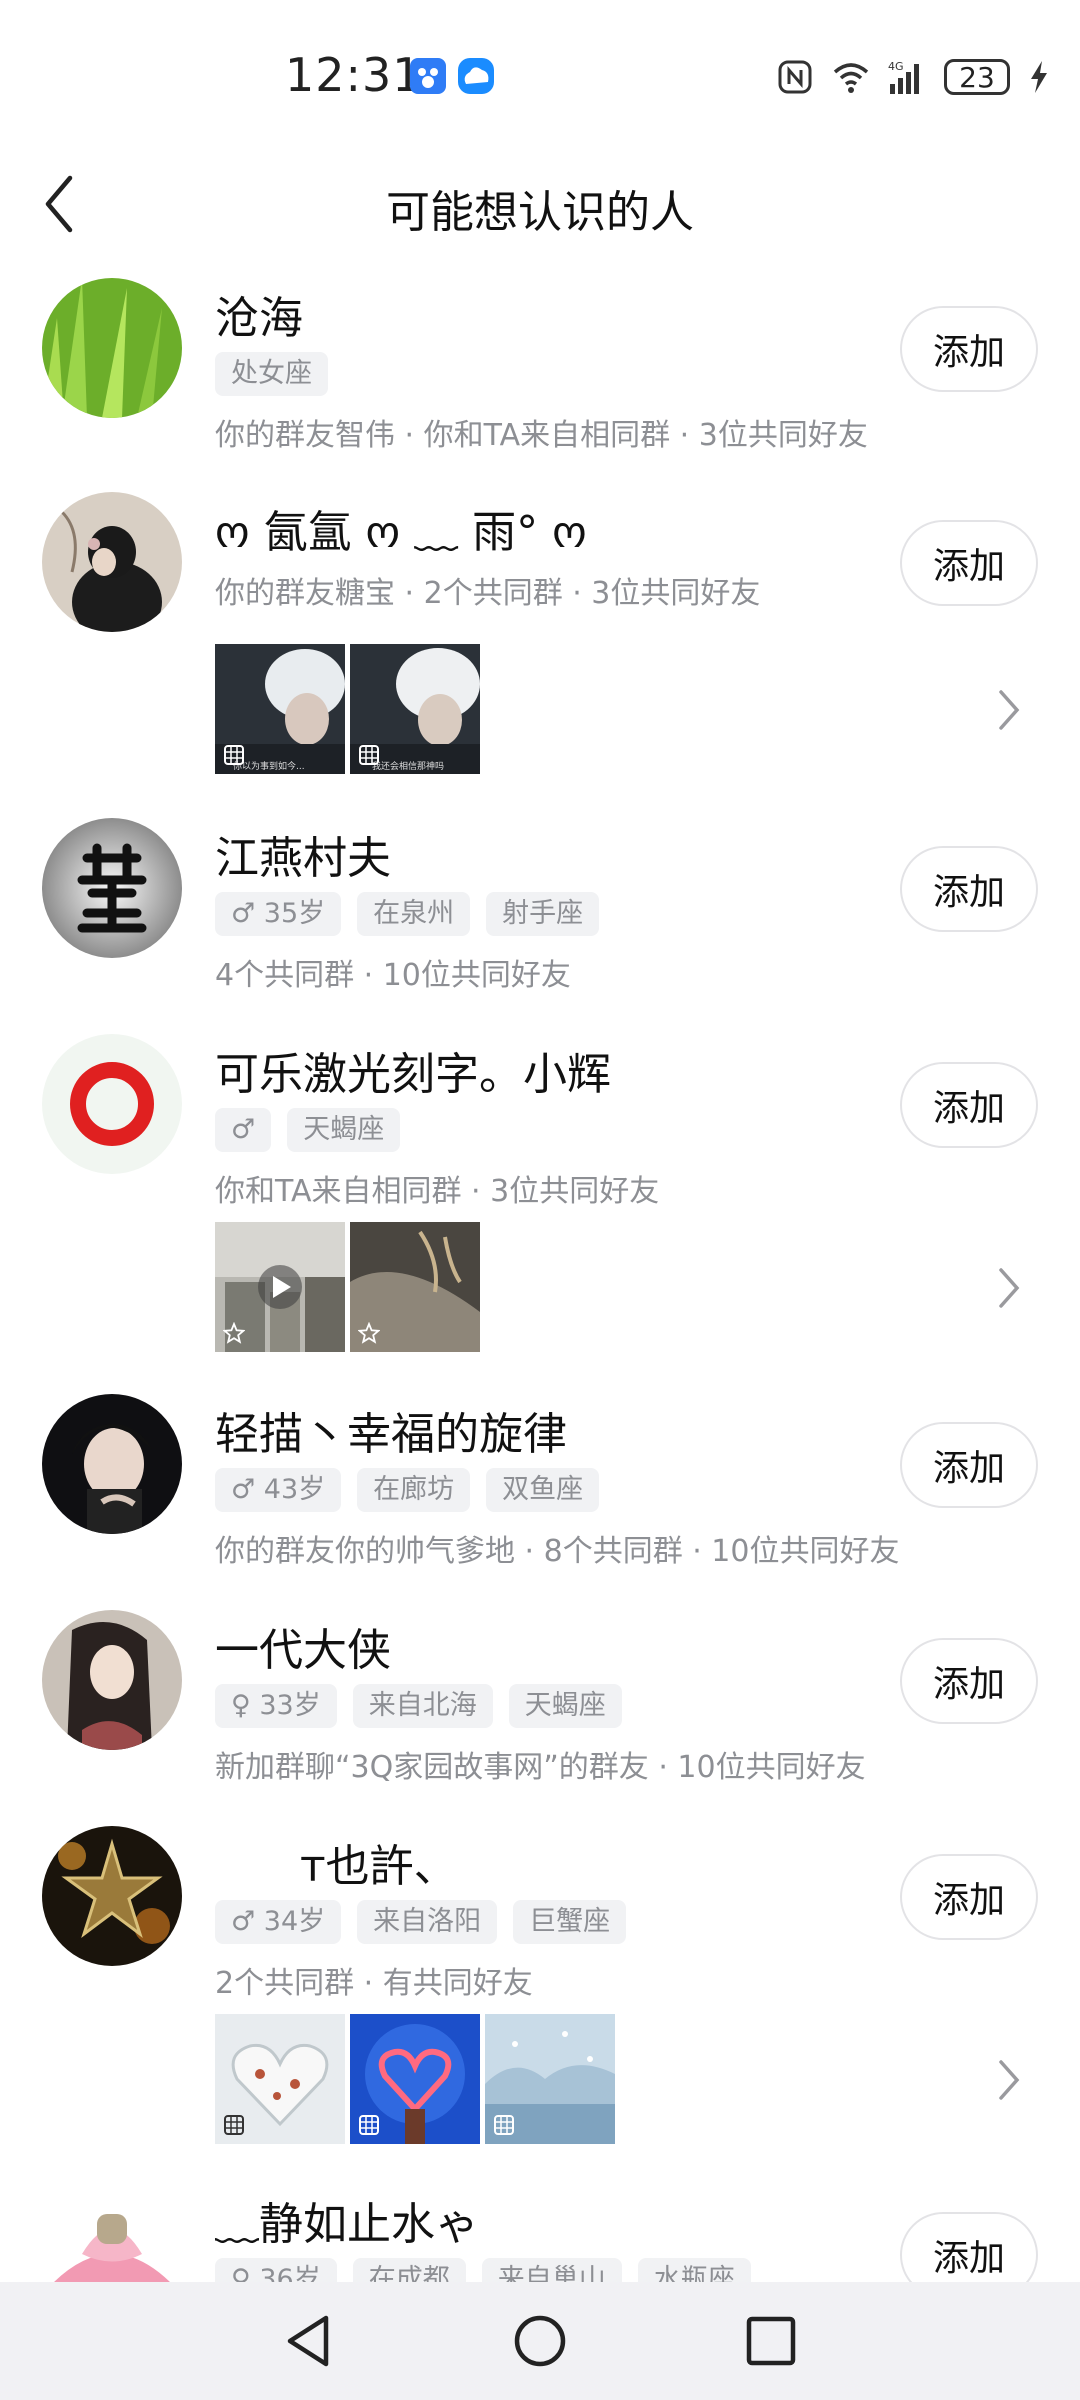  I want to click on mutual-info: 你和TA来自相同群 · 3位共同好友, so click(437, 1191).